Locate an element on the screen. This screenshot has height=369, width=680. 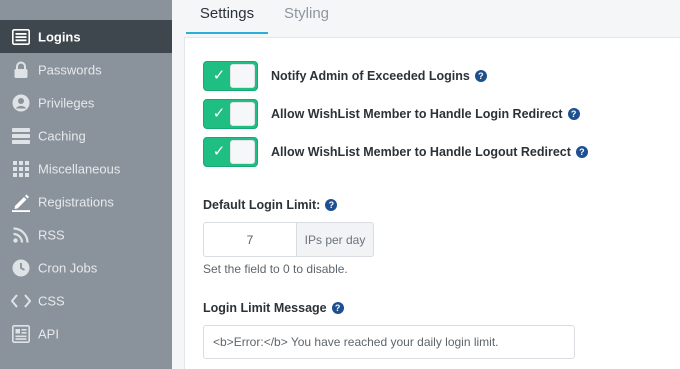
list-icon is located at coordinates (21, 37).